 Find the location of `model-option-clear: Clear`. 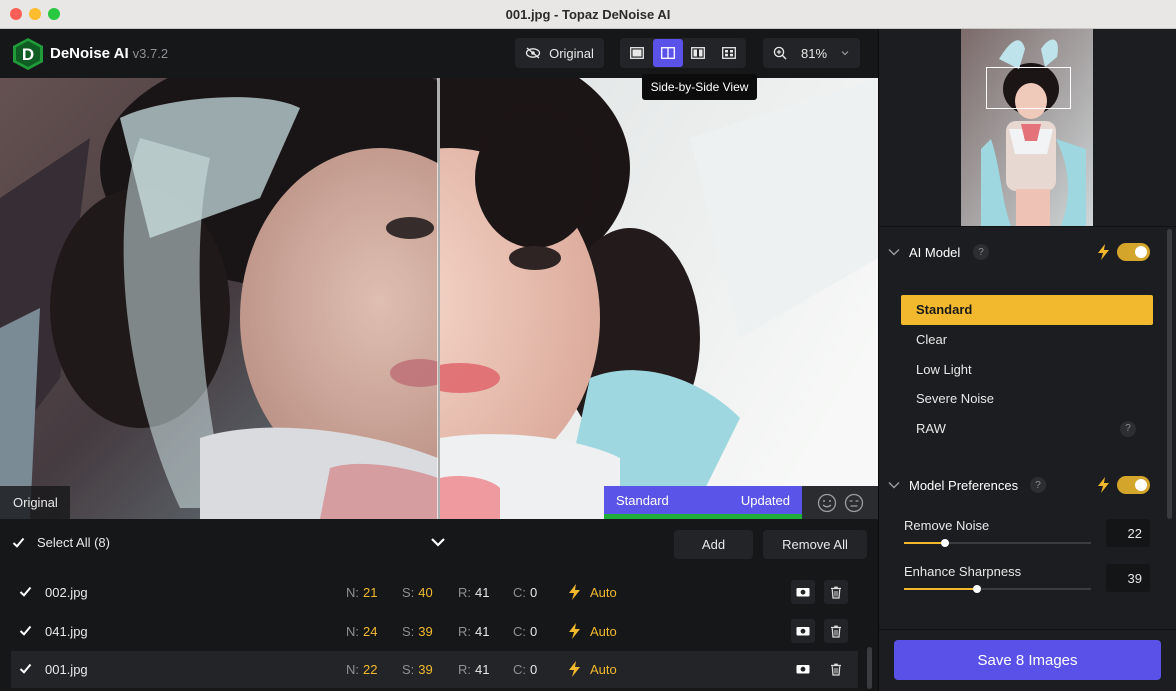

model-option-clear: Clear is located at coordinates (1027, 340).